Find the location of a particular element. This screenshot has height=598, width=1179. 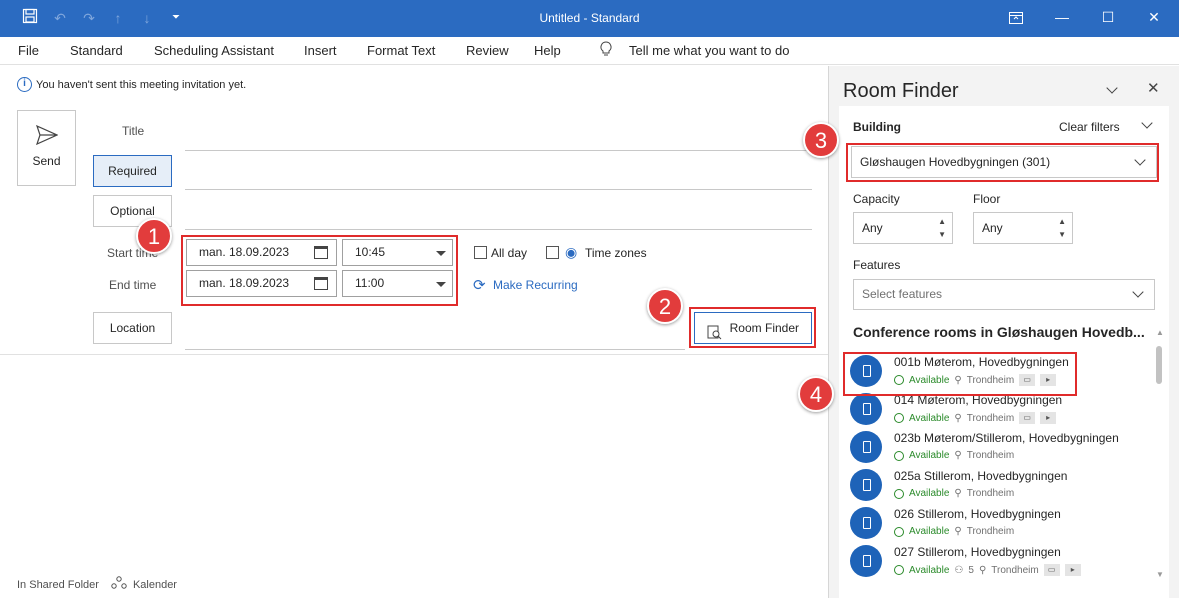

highlight-datetime is located at coordinates (319, 270).